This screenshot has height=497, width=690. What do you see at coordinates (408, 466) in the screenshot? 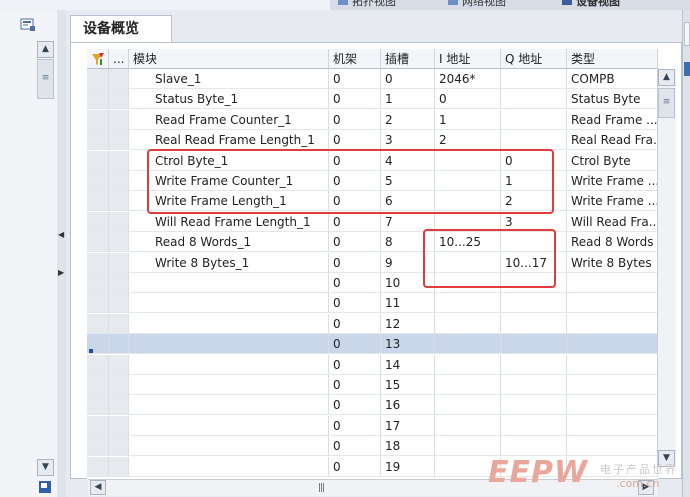
I see `cell-slot: 19` at bounding box center [408, 466].